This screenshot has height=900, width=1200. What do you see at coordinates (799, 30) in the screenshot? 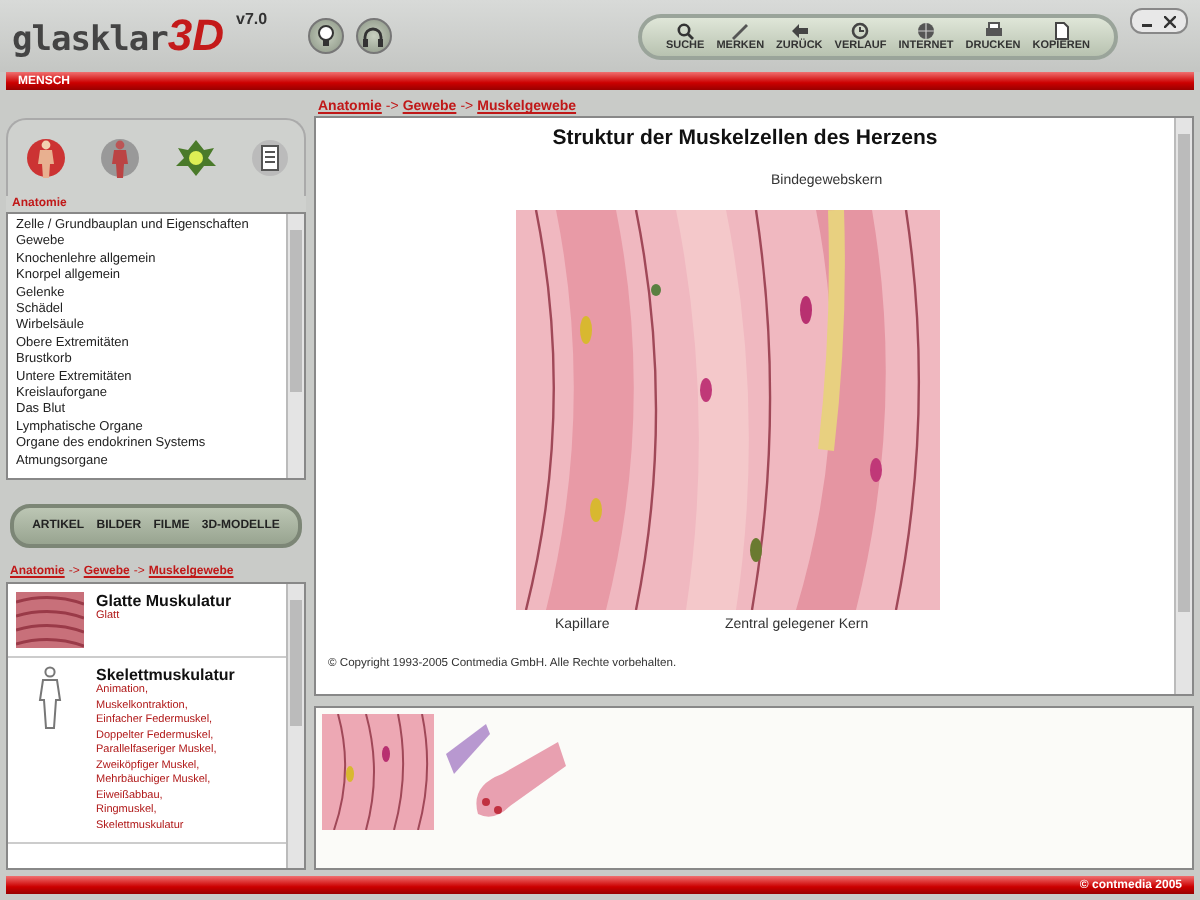
I see `back-arrow-icon` at bounding box center [799, 30].